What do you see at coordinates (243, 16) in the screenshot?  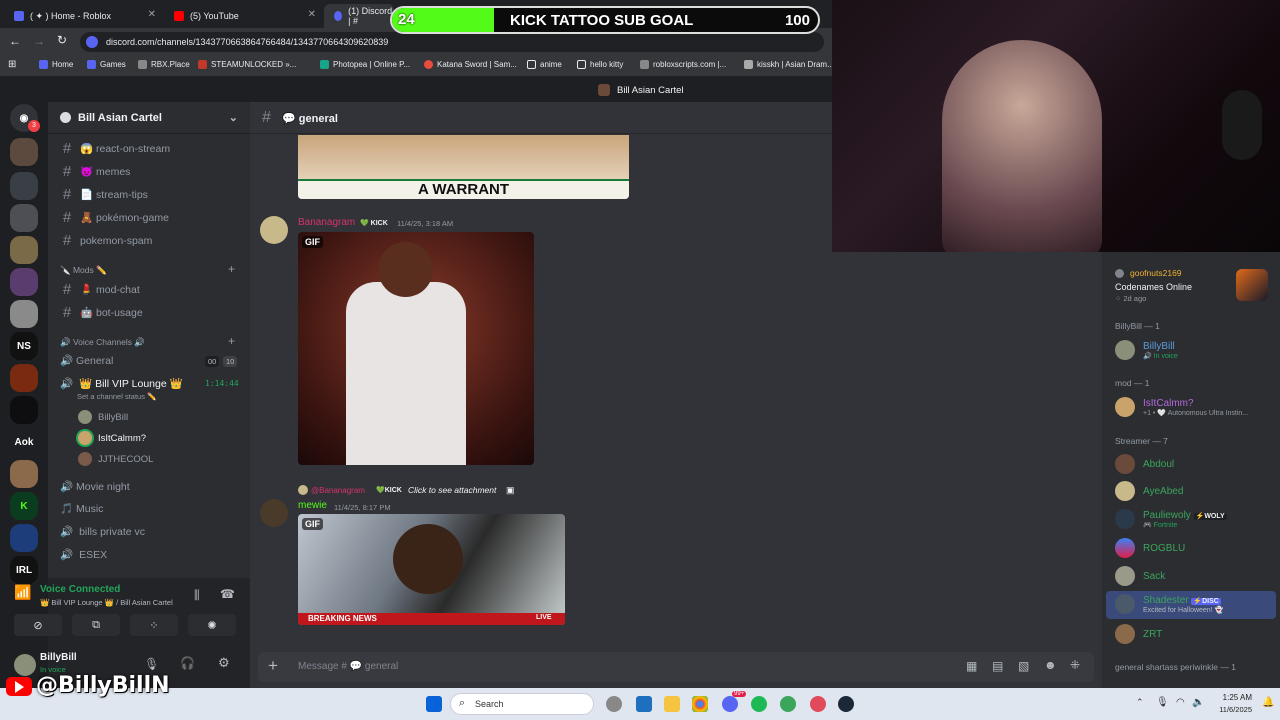 I see `tab-youtube: (5) YouTube ✕` at bounding box center [243, 16].